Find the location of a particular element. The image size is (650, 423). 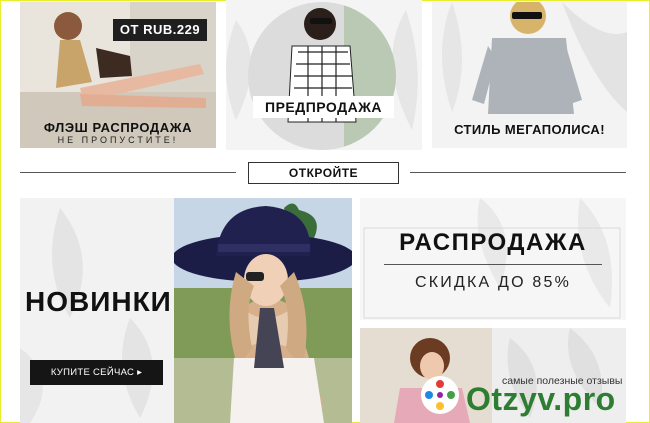

buy-now-button: КУПИТЕ СЕЙЧАС ▸ is located at coordinates (96, 372).